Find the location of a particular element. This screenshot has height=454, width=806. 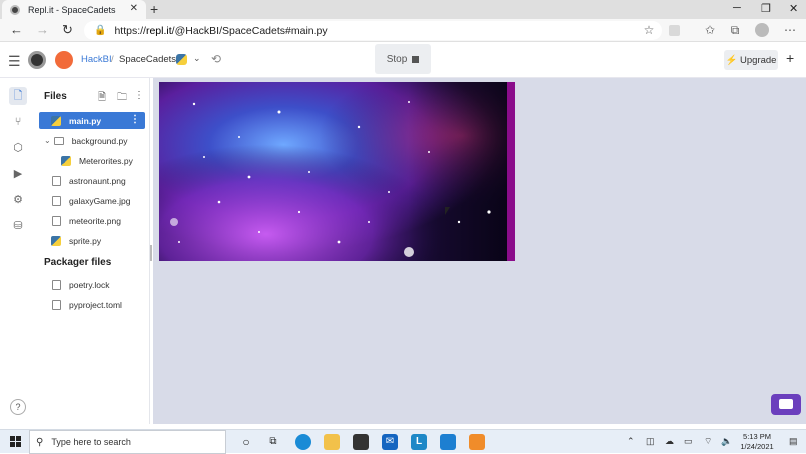

folder-row-background: ⌄ background.py is located at coordinates (92, 140).